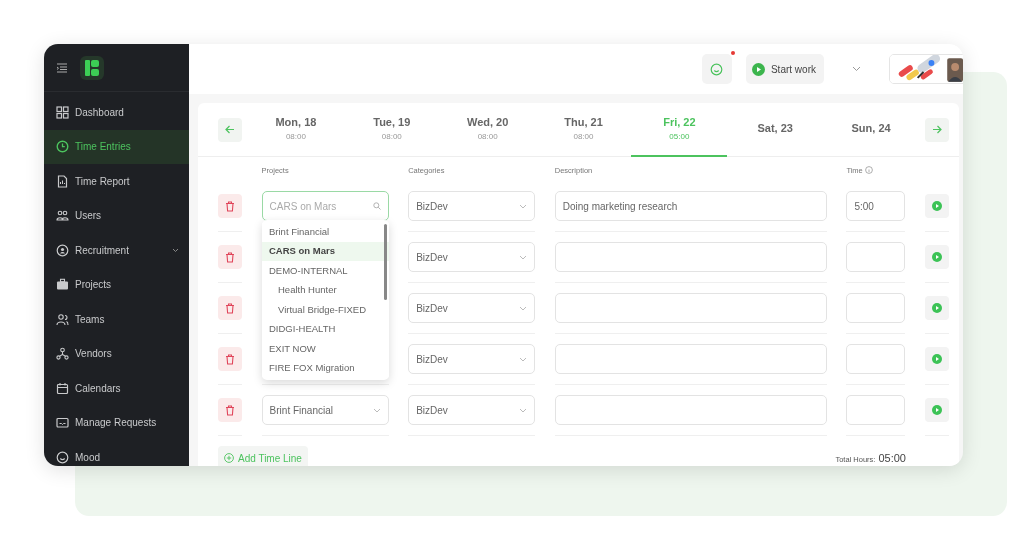  Describe the element at coordinates (116, 284) in the screenshot. I see `sidebar-item: Projects` at that location.